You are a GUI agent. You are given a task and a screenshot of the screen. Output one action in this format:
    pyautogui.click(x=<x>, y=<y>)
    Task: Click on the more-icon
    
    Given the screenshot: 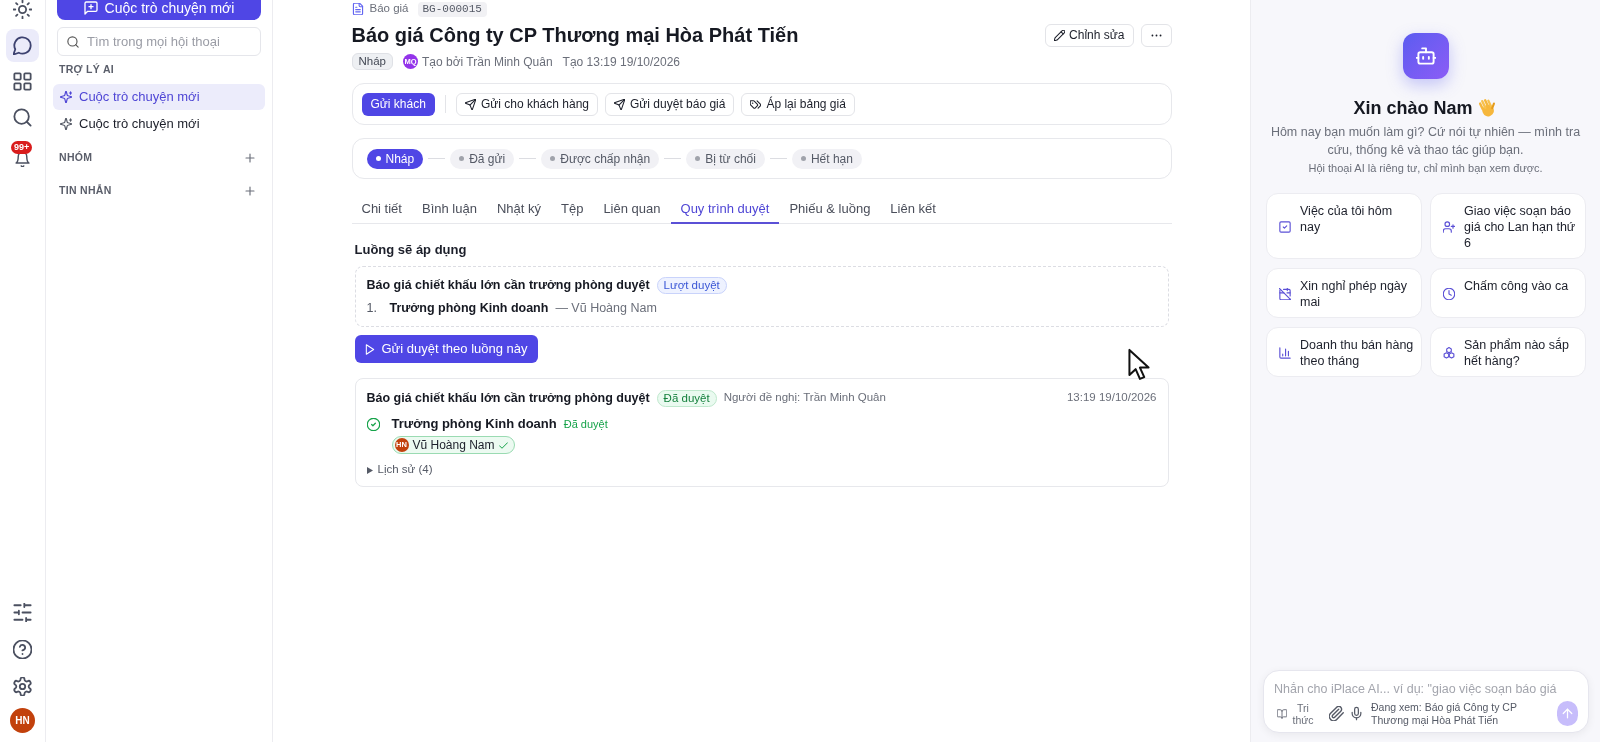 What is the action you would take?
    pyautogui.click(x=1156, y=35)
    